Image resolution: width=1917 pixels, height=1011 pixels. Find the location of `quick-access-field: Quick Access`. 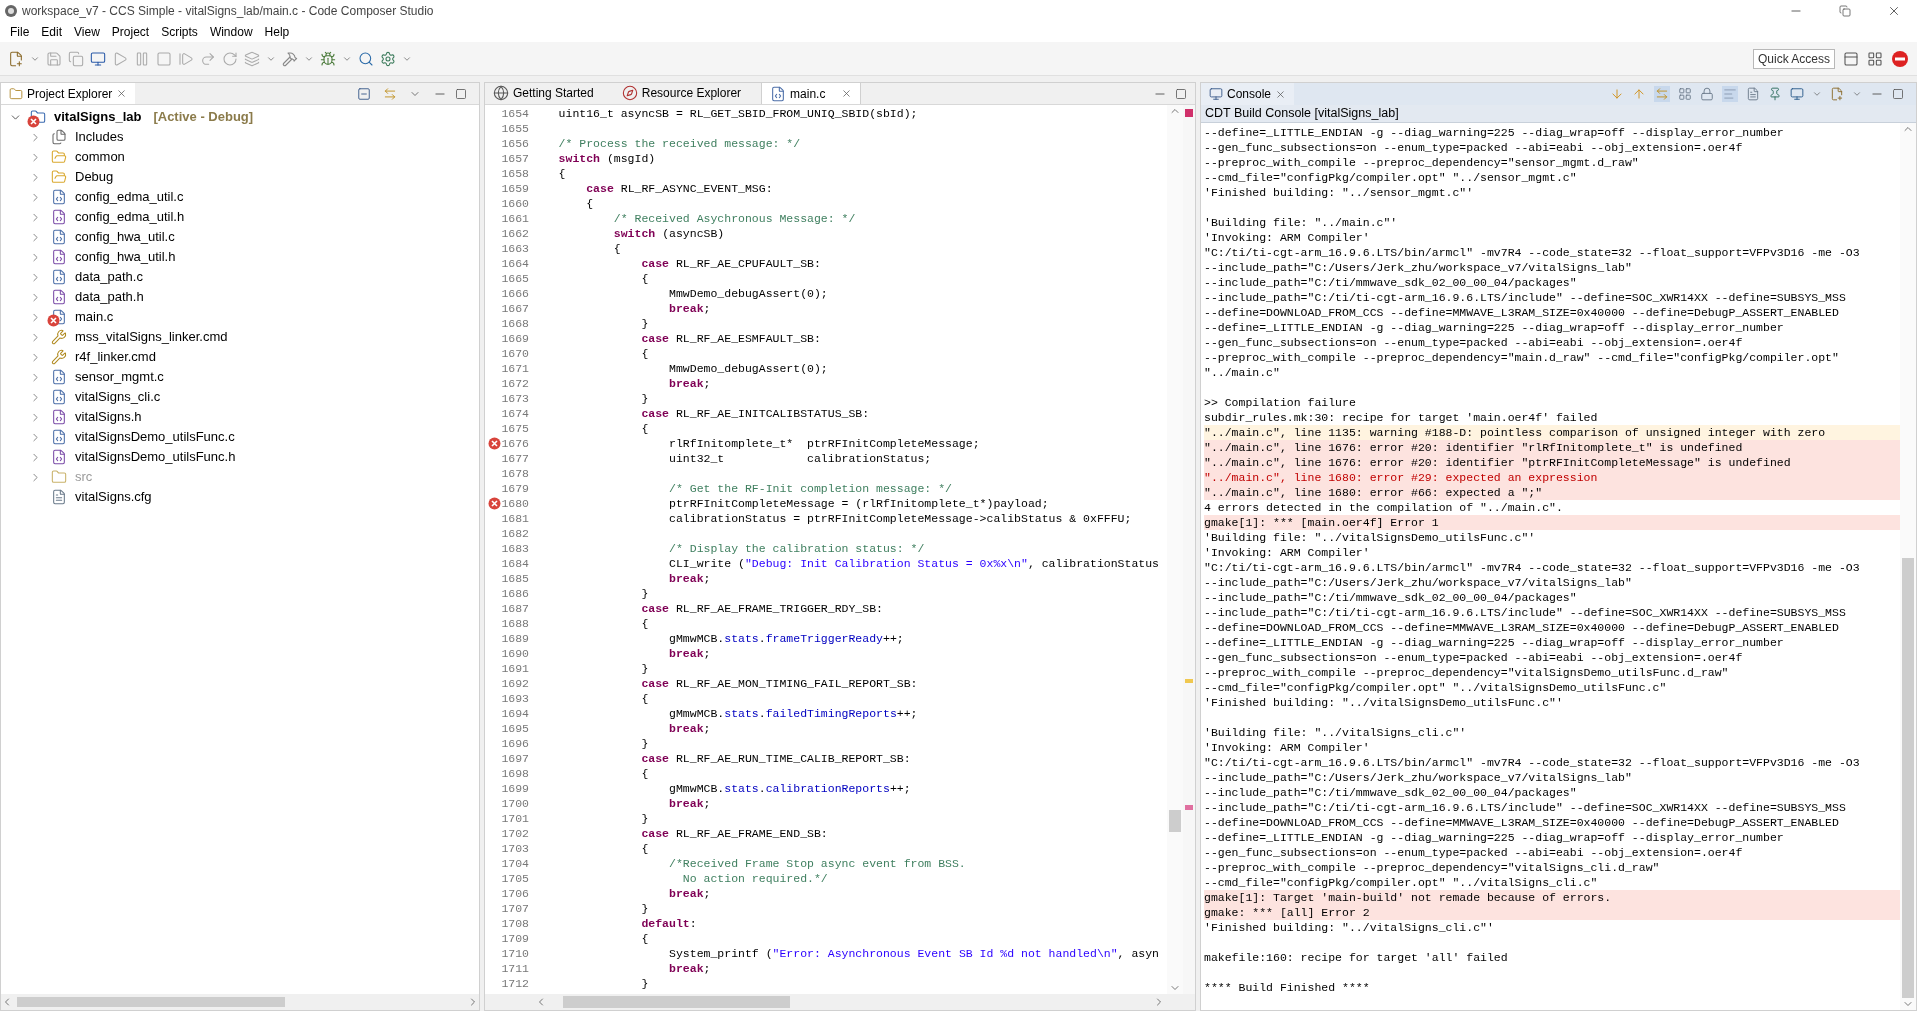

quick-access-field: Quick Access is located at coordinates (1793, 58).